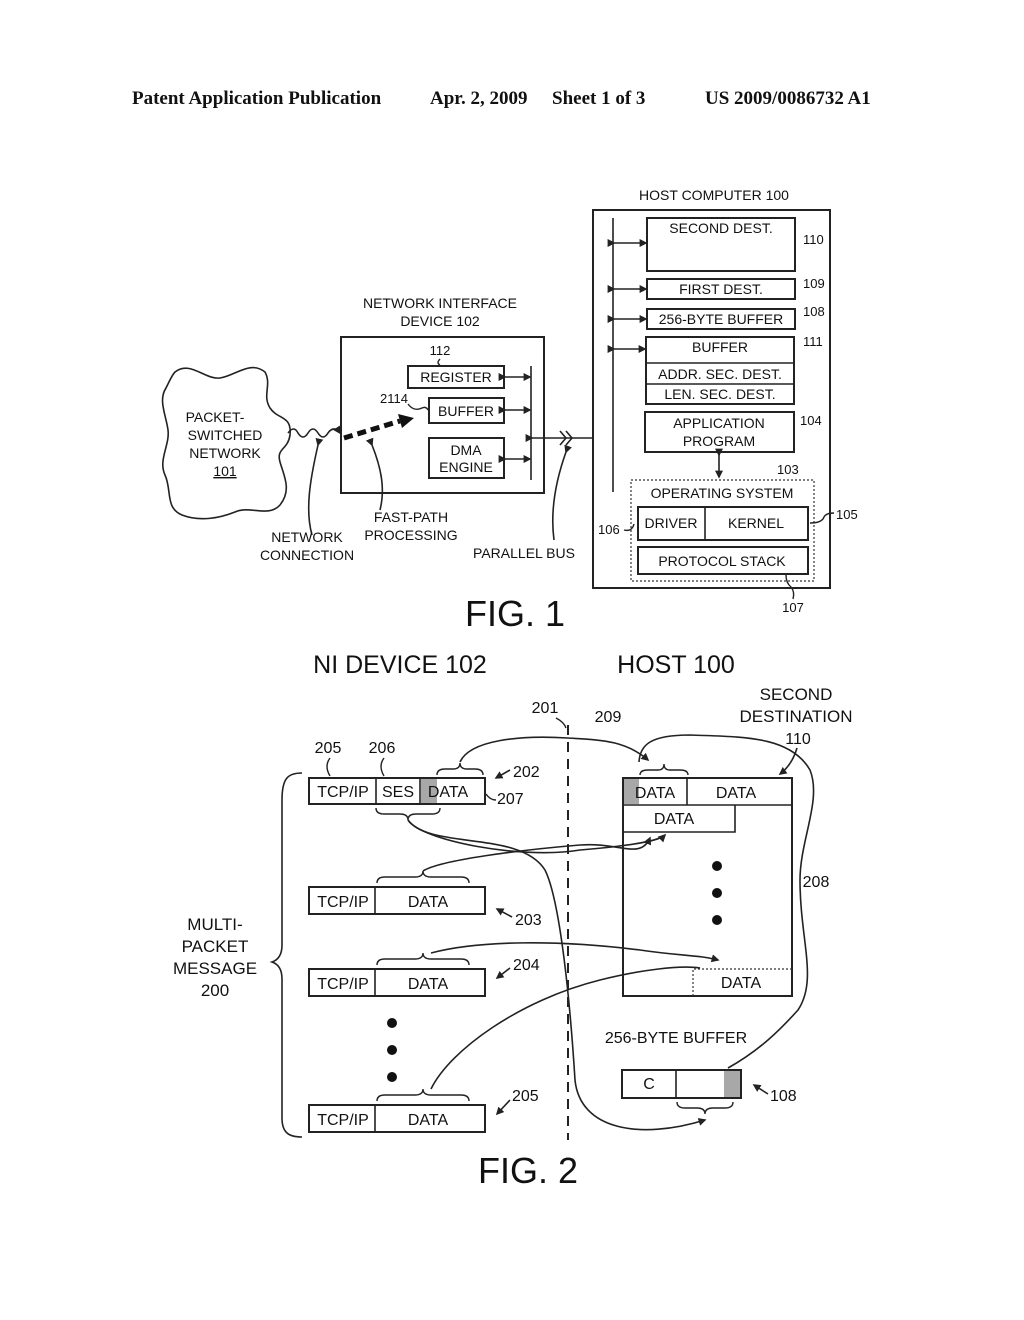 The image size is (1024, 1320). I want to click on byte-buffer-ref: 108, so click(814, 311).